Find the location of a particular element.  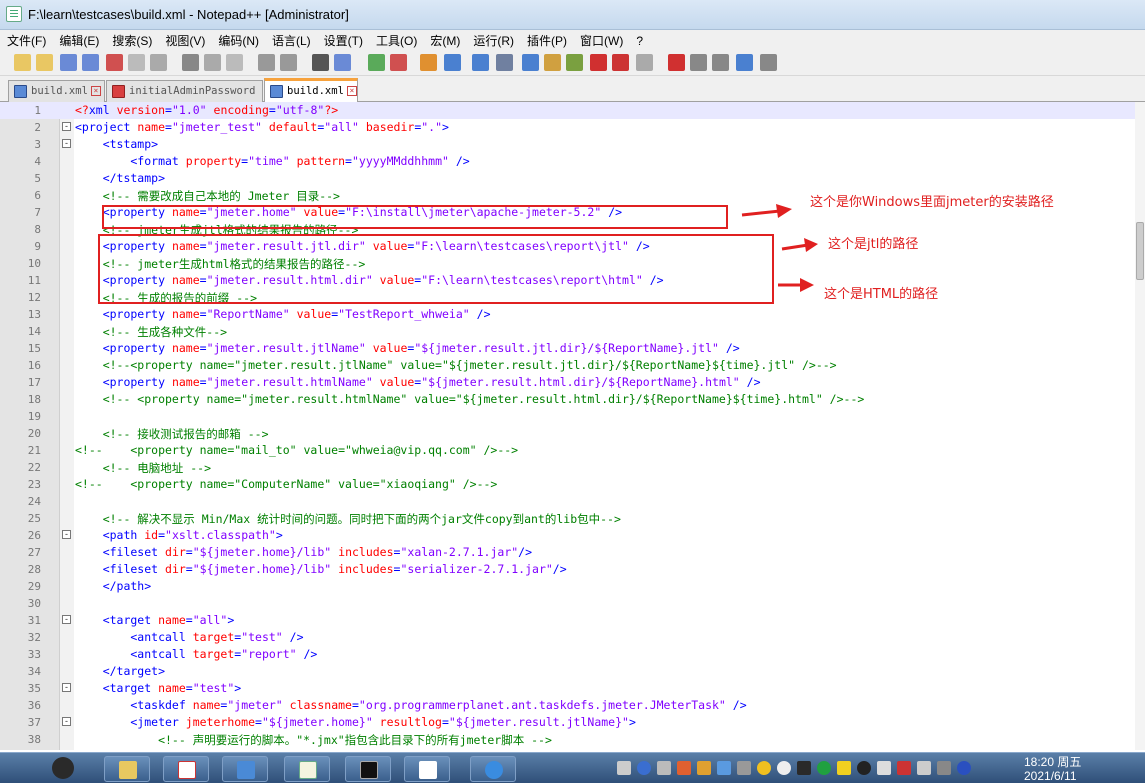

scrollbar-thumb is located at coordinates (1140, 251).